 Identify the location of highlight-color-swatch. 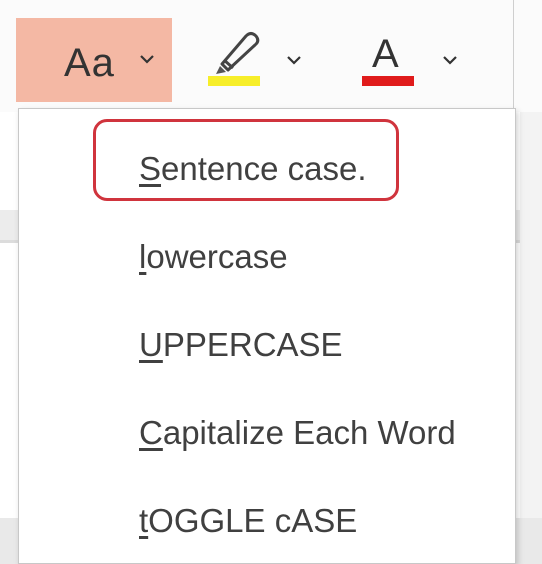
(234, 81).